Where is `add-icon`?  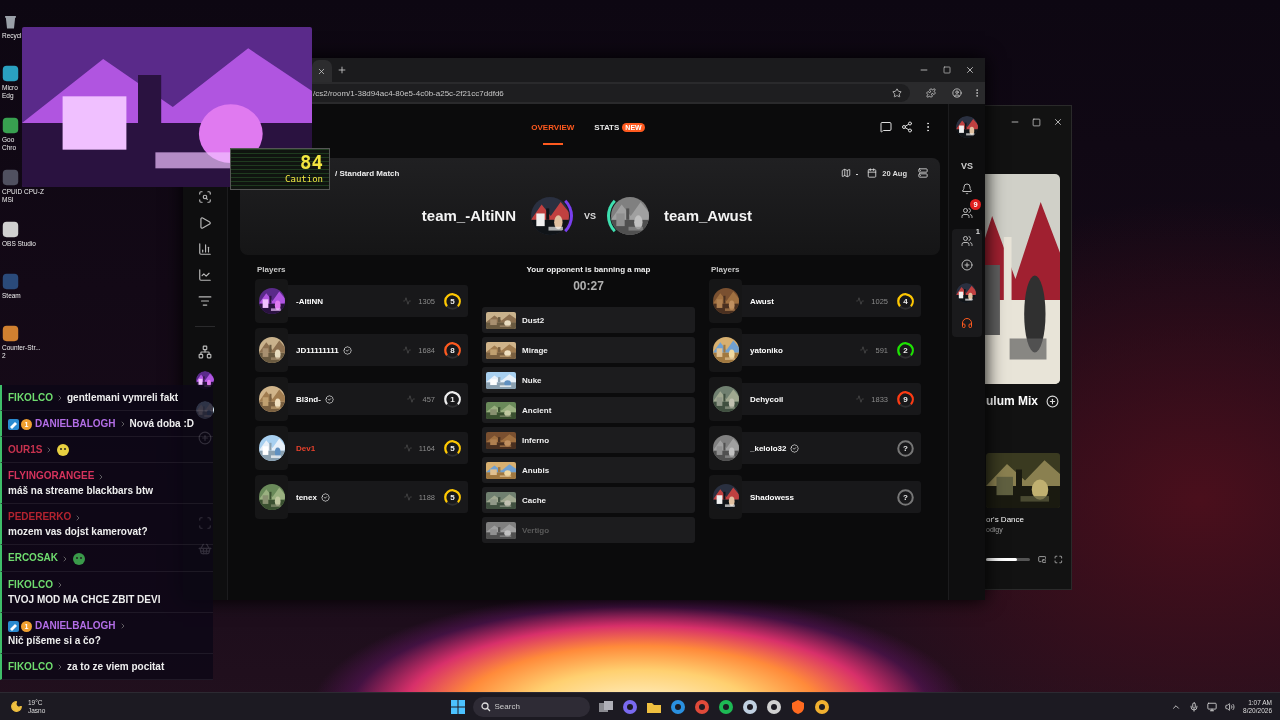
add-icon is located at coordinates (1052, 401).